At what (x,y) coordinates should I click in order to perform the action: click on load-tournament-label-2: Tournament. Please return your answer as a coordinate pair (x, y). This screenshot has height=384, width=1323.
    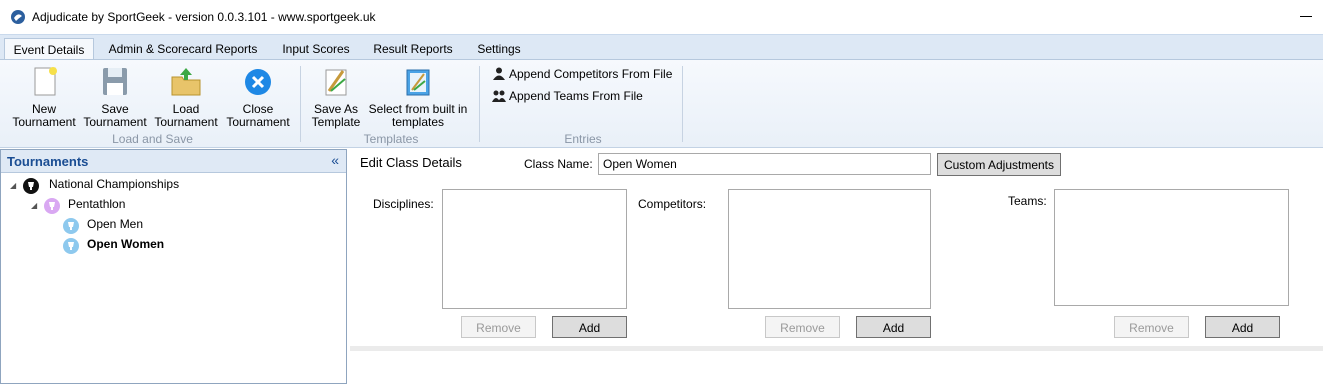
    Looking at the image, I should click on (186, 122).